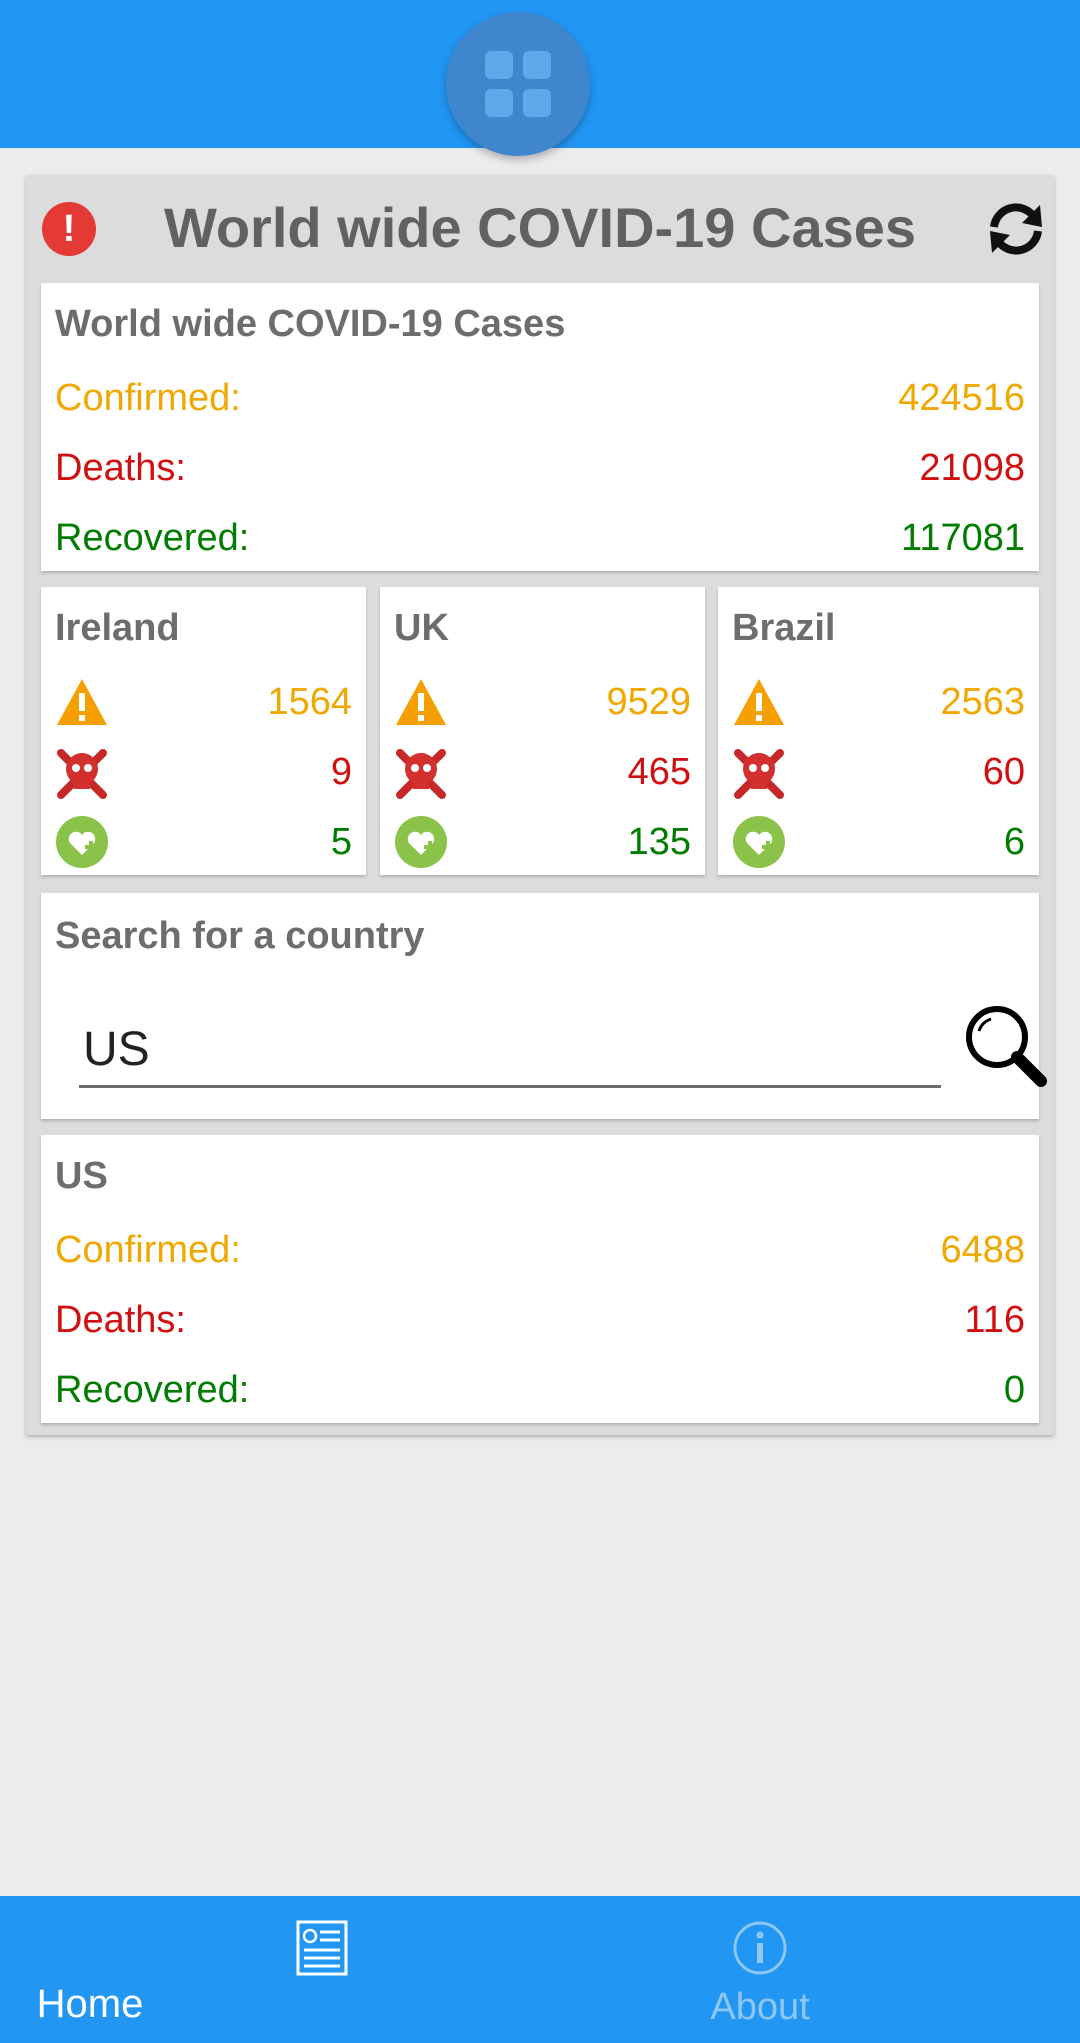  Describe the element at coordinates (341, 772) in the screenshot. I see `country-deaths-value: 9` at that location.